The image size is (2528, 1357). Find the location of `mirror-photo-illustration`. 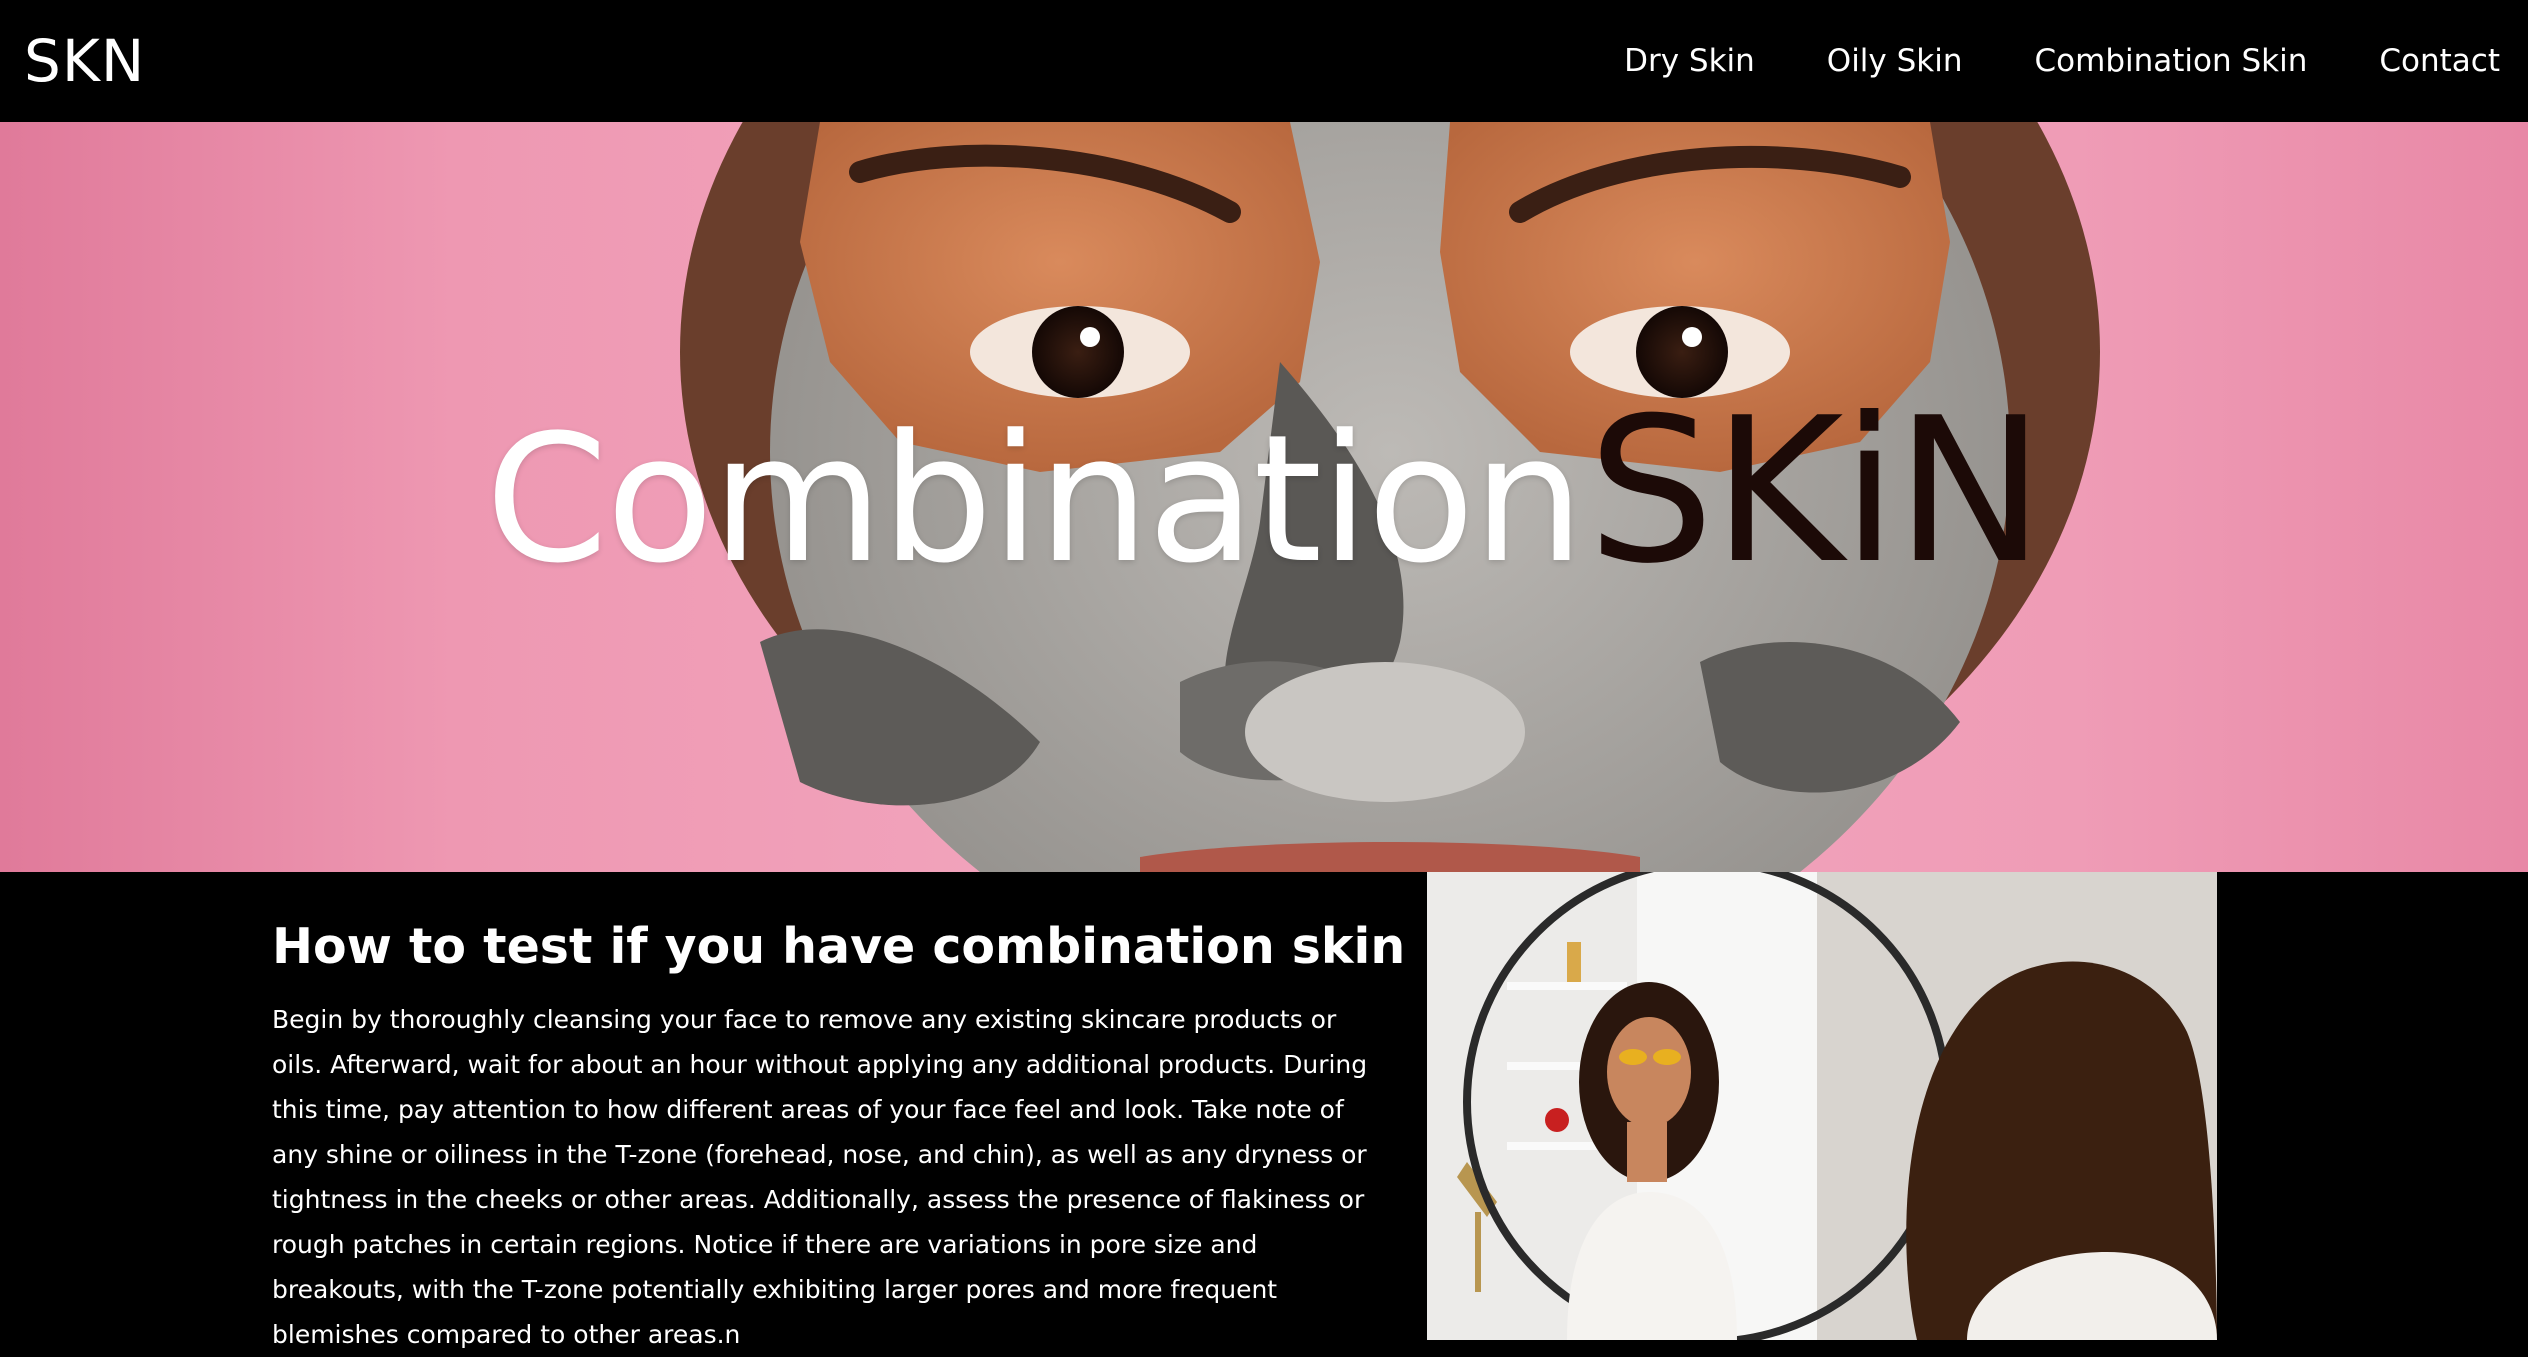

mirror-photo-illustration is located at coordinates (1822, 1106).